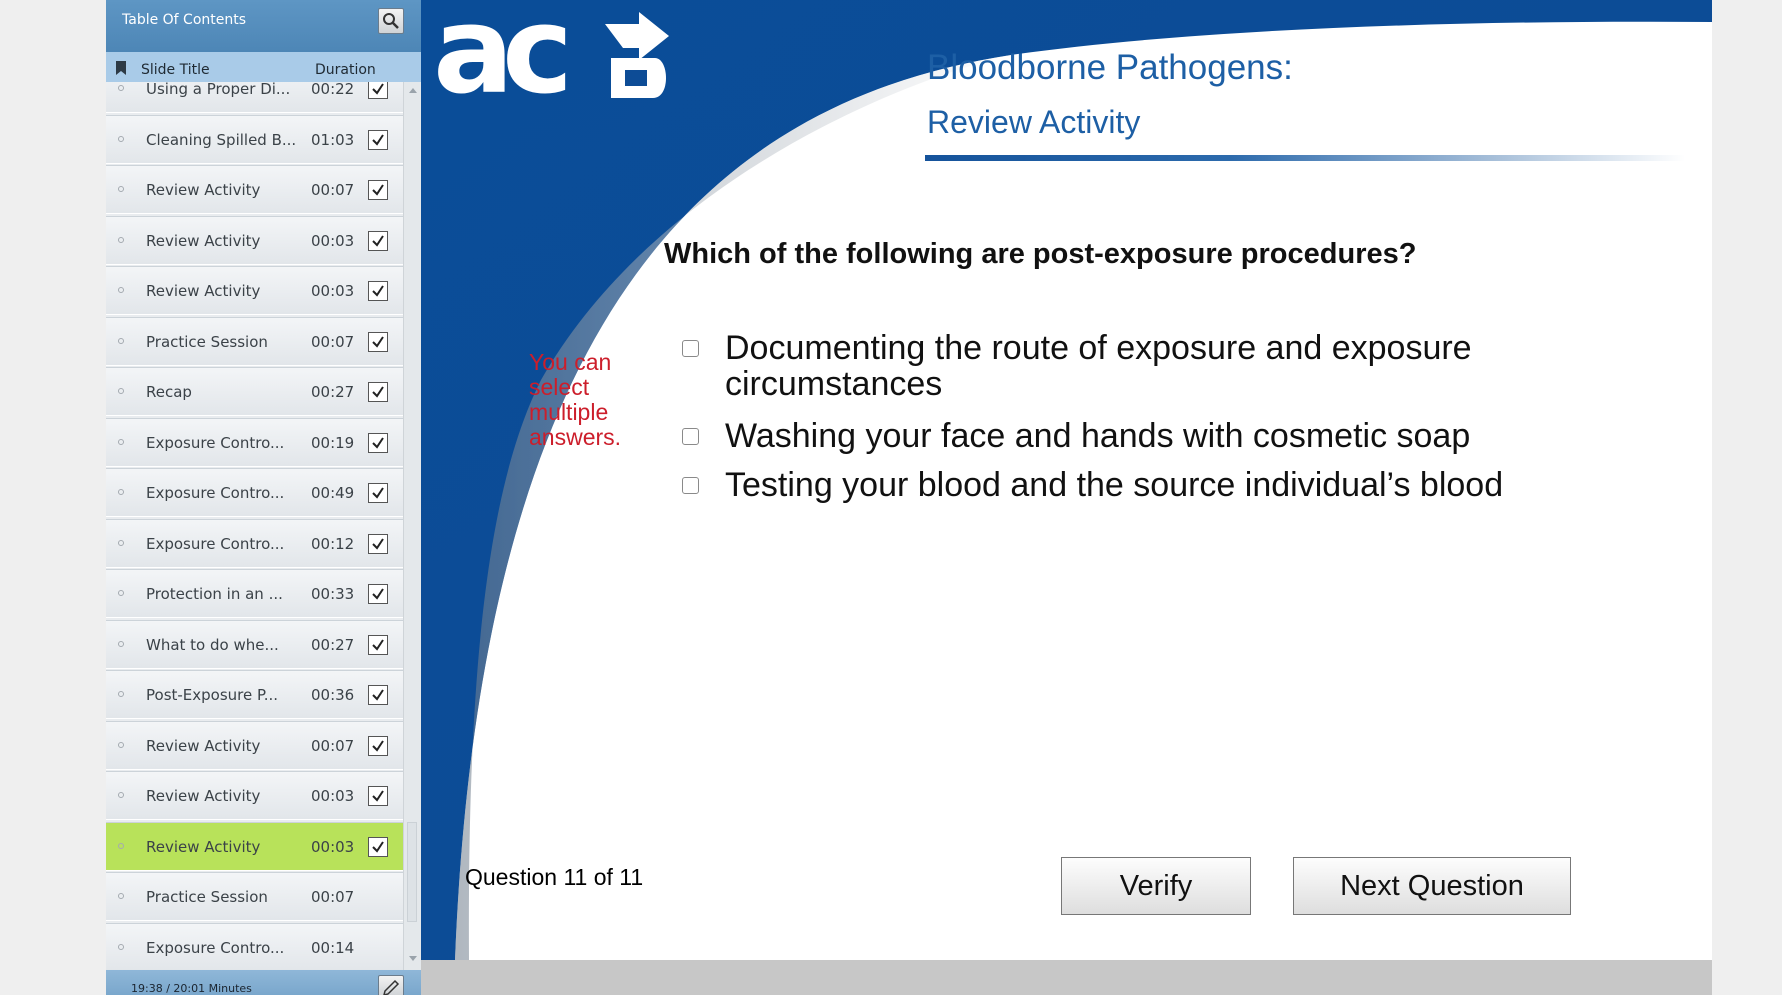 Image resolution: width=1782 pixels, height=995 pixels. What do you see at coordinates (1066, 977) in the screenshot?
I see `playbar` at bounding box center [1066, 977].